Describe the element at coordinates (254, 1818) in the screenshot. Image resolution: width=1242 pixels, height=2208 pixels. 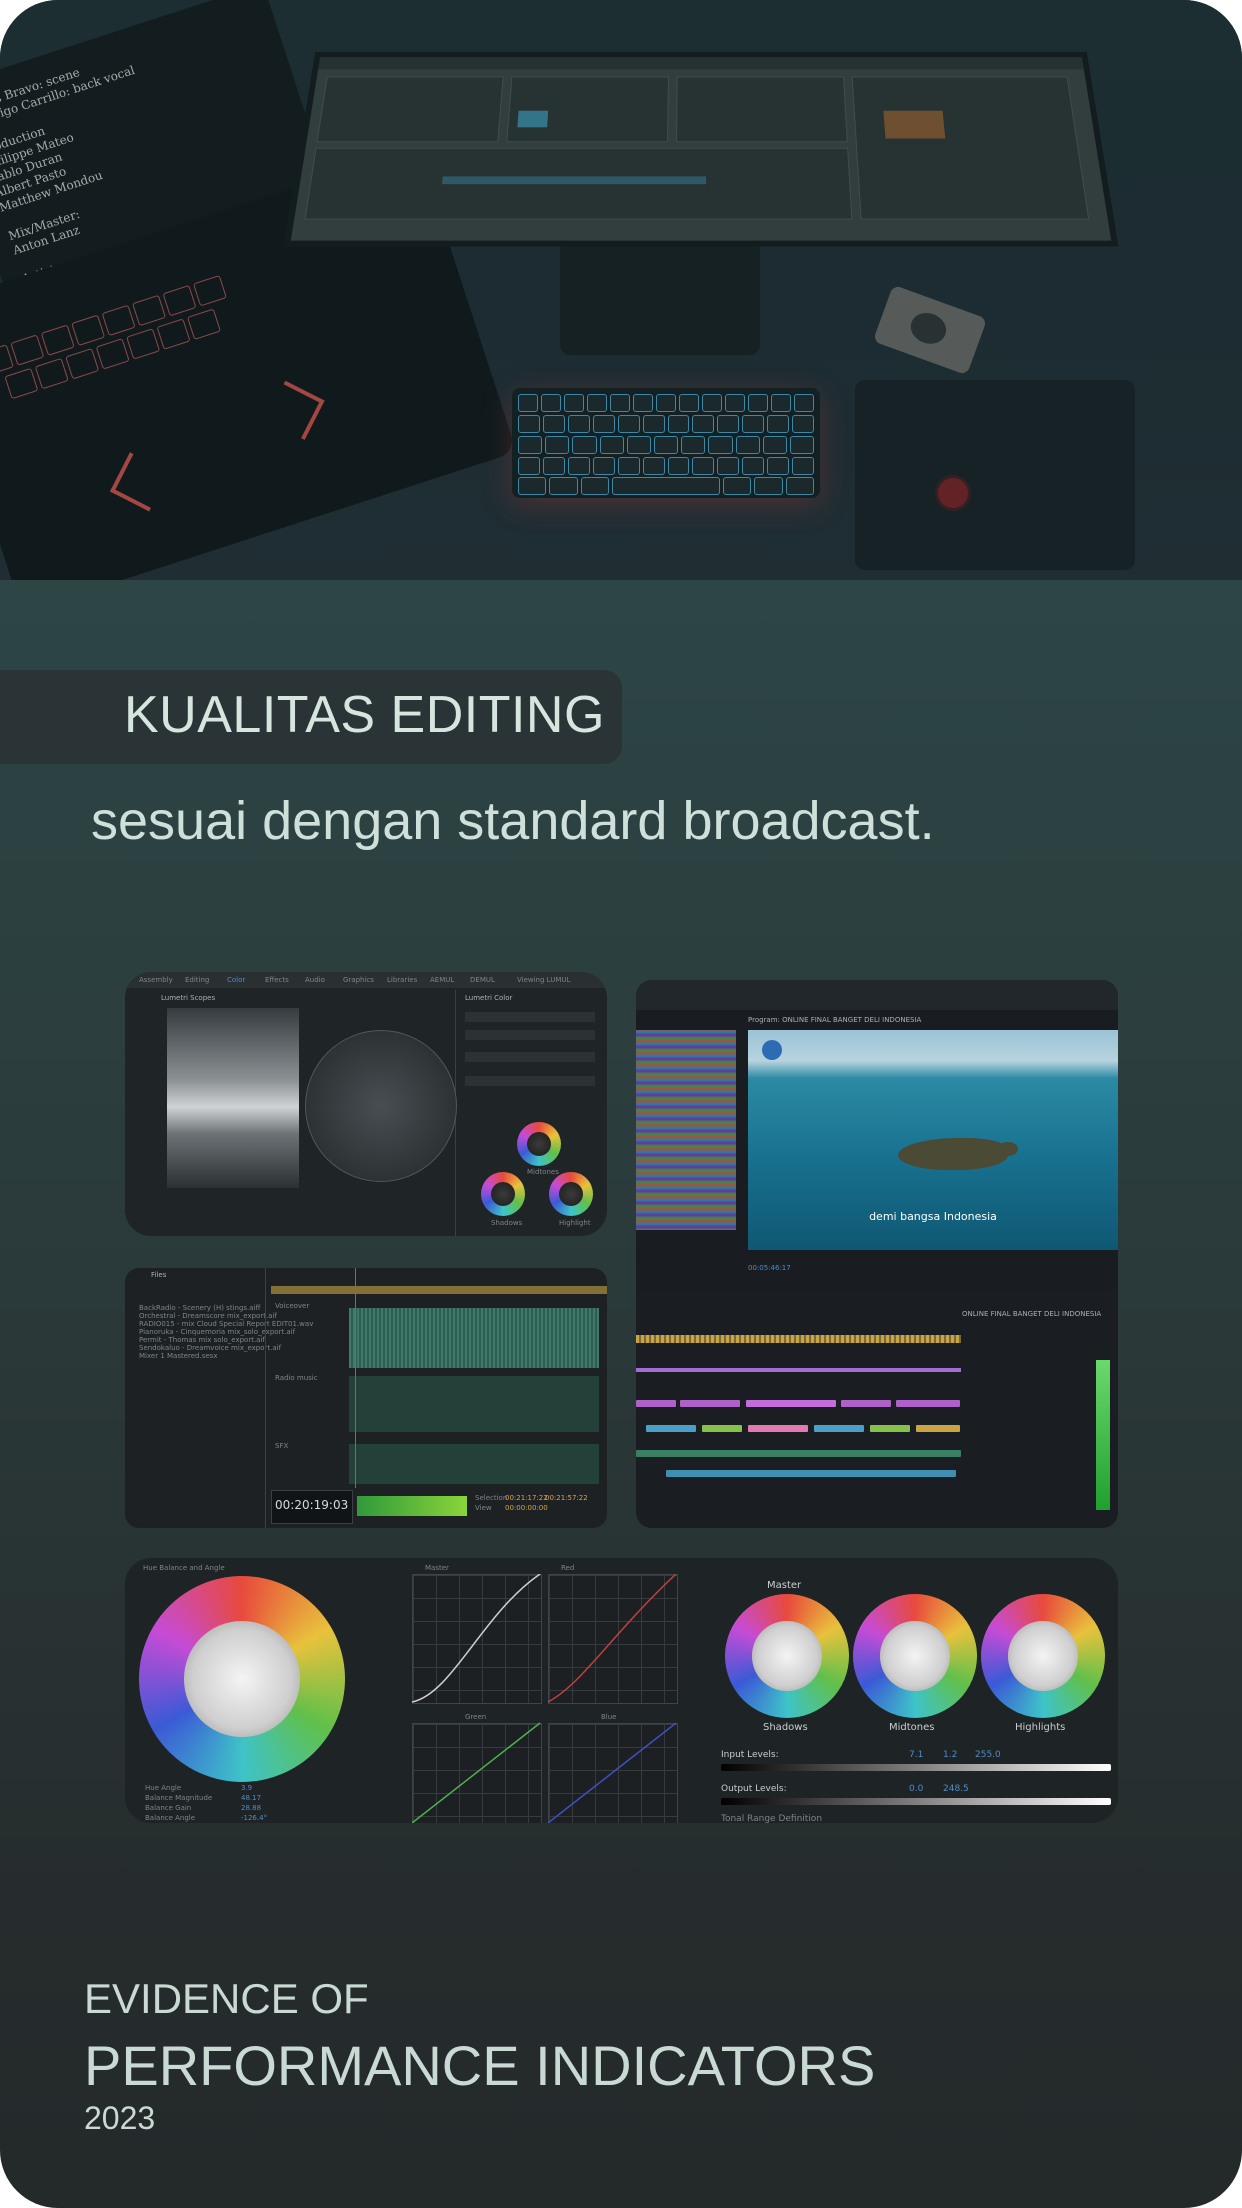
I see `param-value: -126.4°` at that location.